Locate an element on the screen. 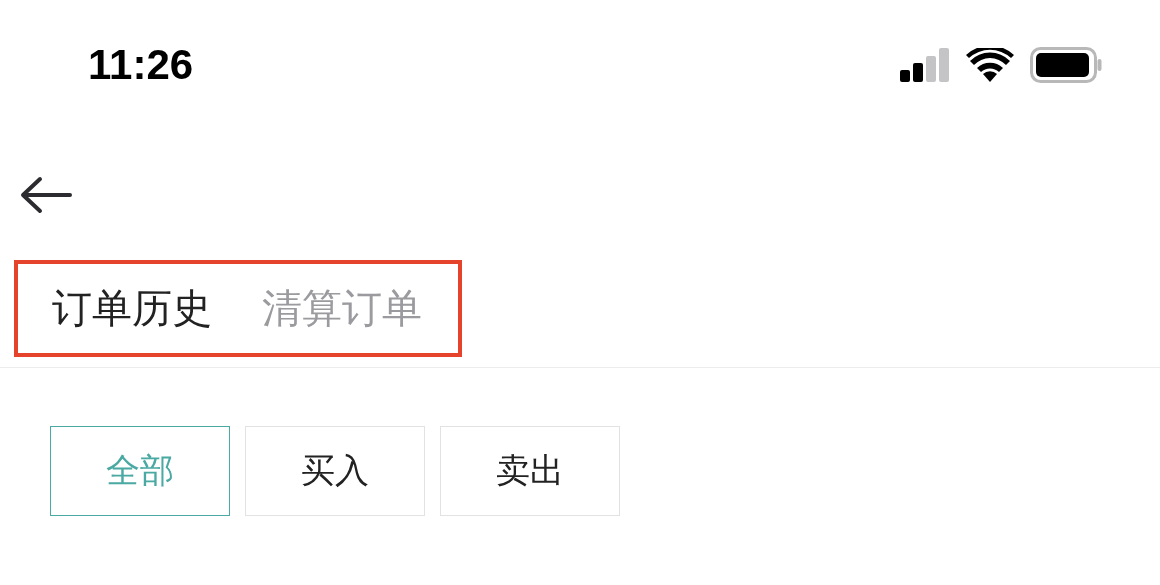 The height and width of the screenshot is (585, 1160). filter-button: 卖出 is located at coordinates (530, 471).